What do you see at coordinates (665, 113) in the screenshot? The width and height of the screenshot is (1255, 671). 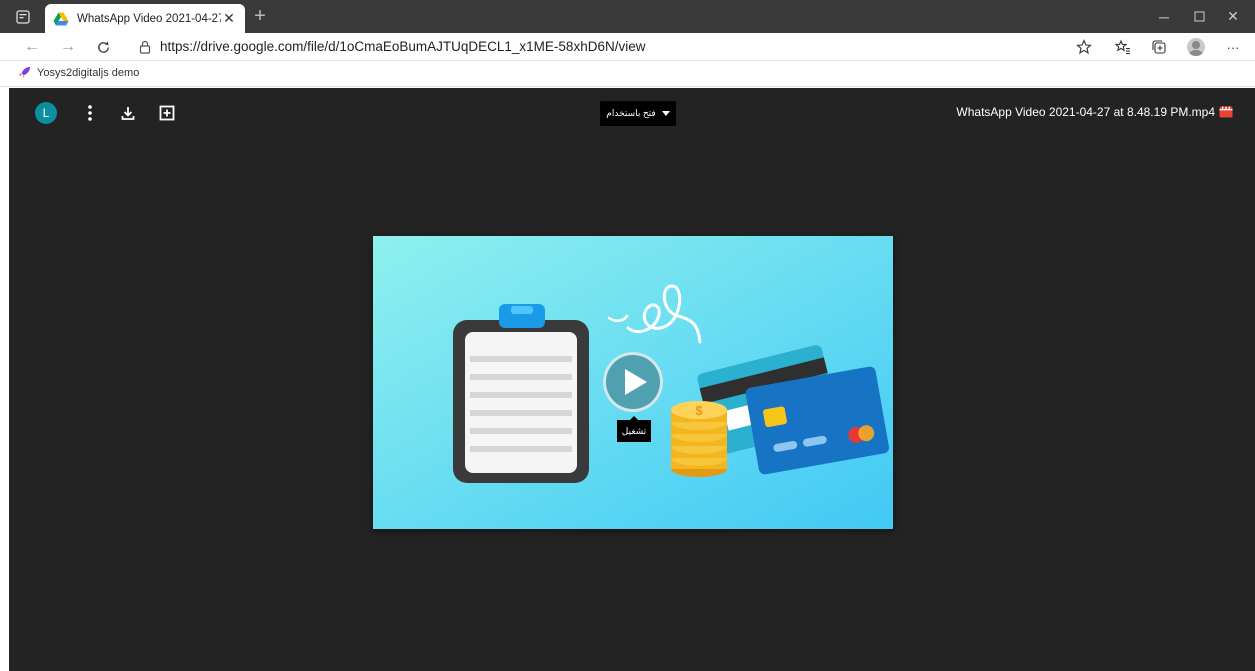 I see `caret-down-icon` at bounding box center [665, 113].